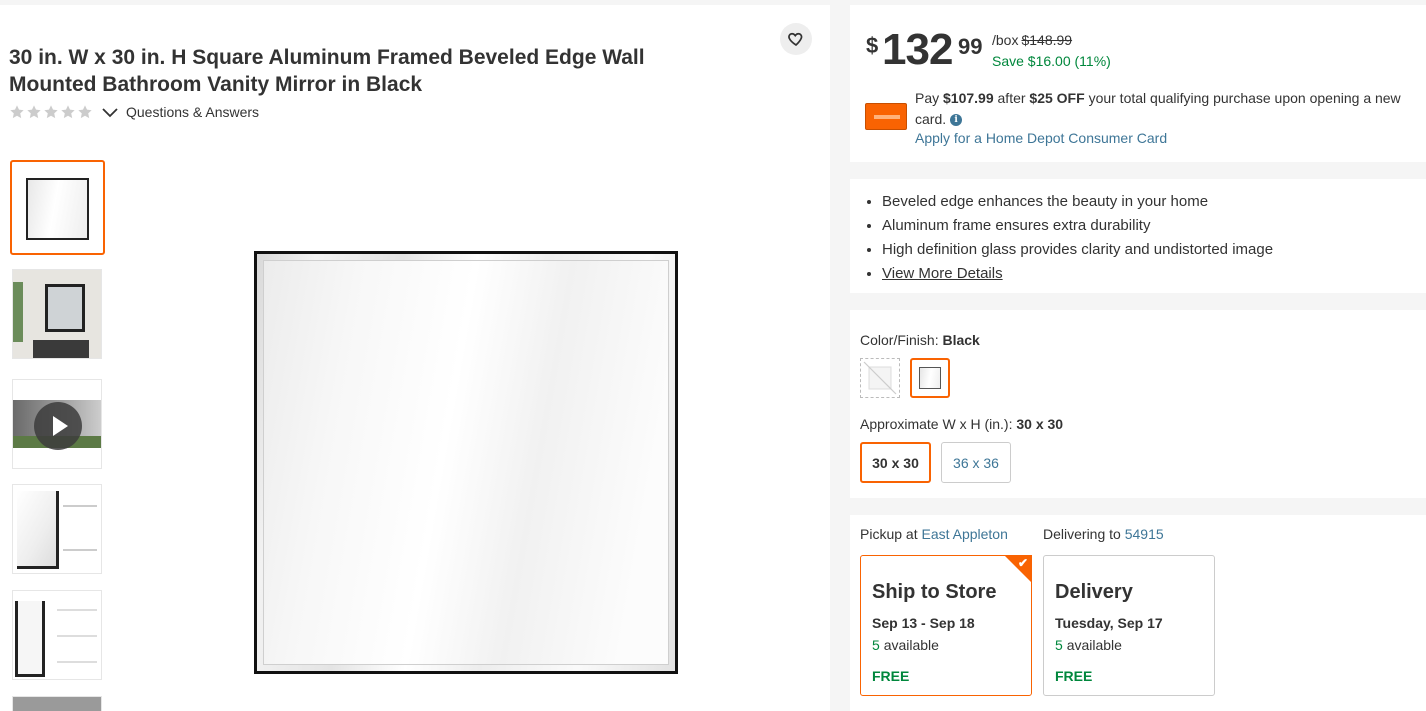  I want to click on offer-pay: Pay, so click(927, 98).